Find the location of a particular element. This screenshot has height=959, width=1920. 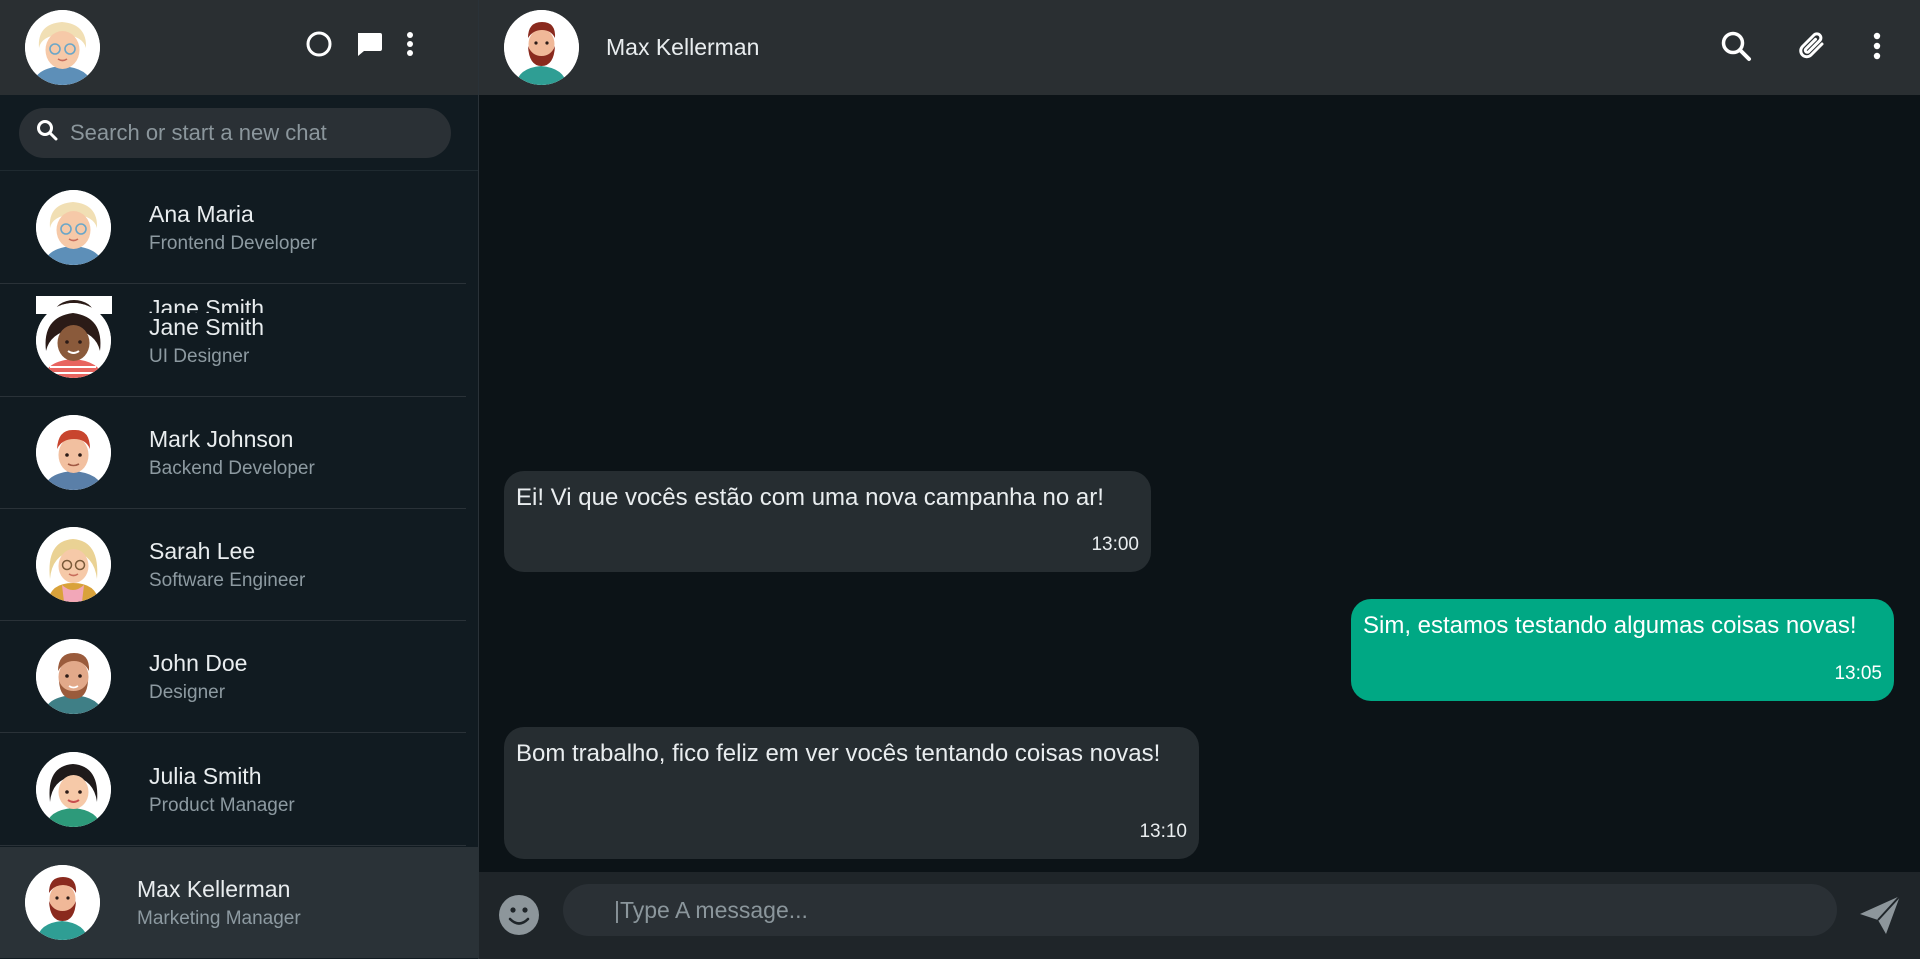

chat-bubble-icon is located at coordinates (369, 44).